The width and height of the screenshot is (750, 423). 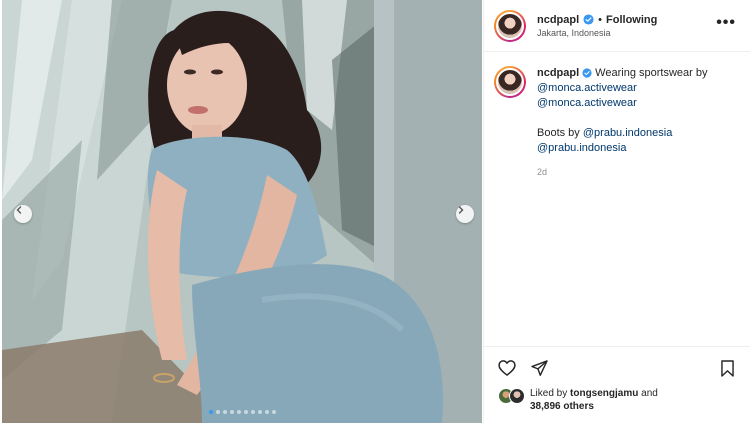 What do you see at coordinates (626, 33) in the screenshot?
I see `post-location: Jakarta, Indonesia` at bounding box center [626, 33].